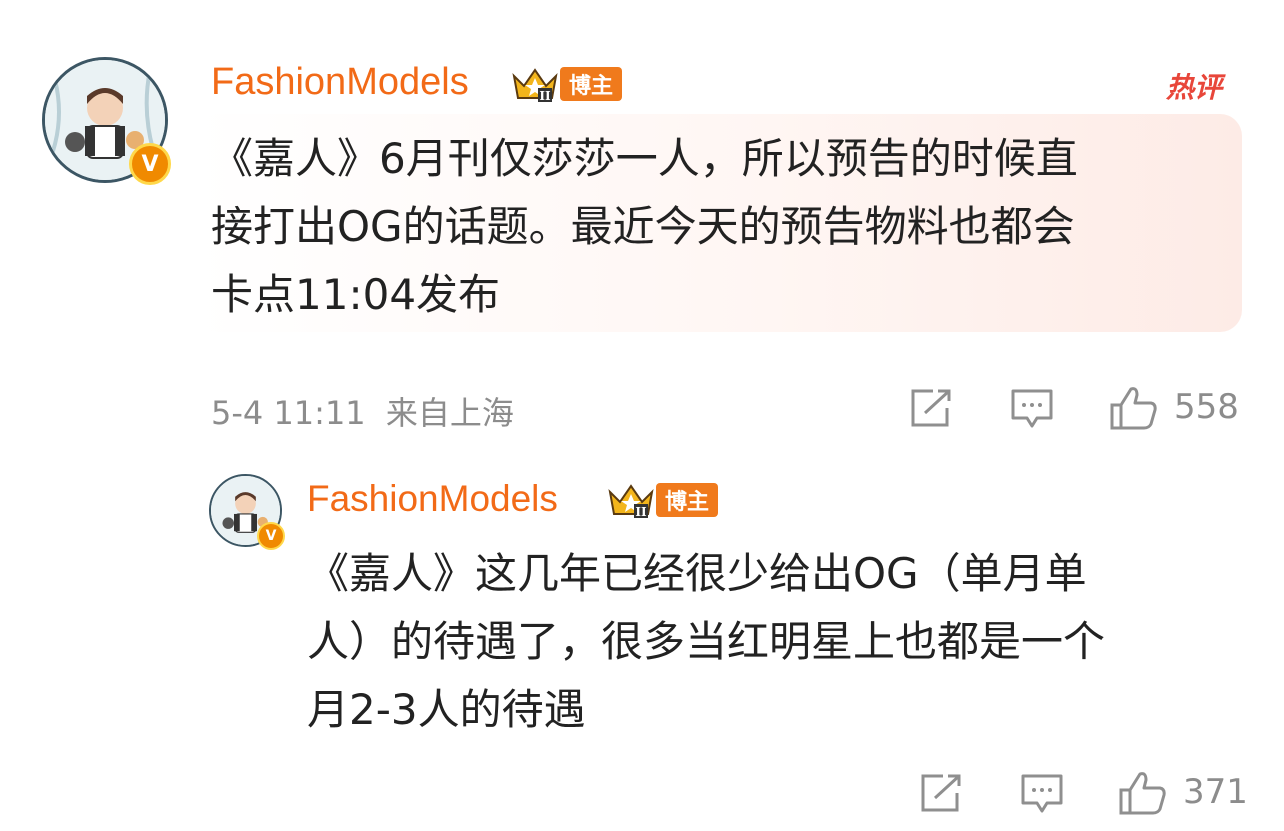 The height and width of the screenshot is (831, 1284). Describe the element at coordinates (449, 413) in the screenshot. I see `location: 来自上海` at that location.